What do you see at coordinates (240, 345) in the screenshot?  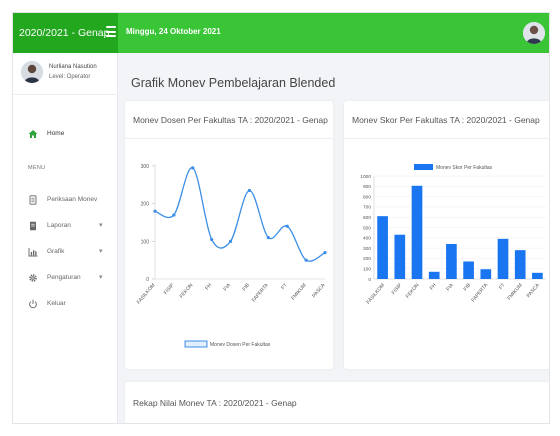 I see `legend-label: Monev Dosen Per Fakultas` at bounding box center [240, 345].